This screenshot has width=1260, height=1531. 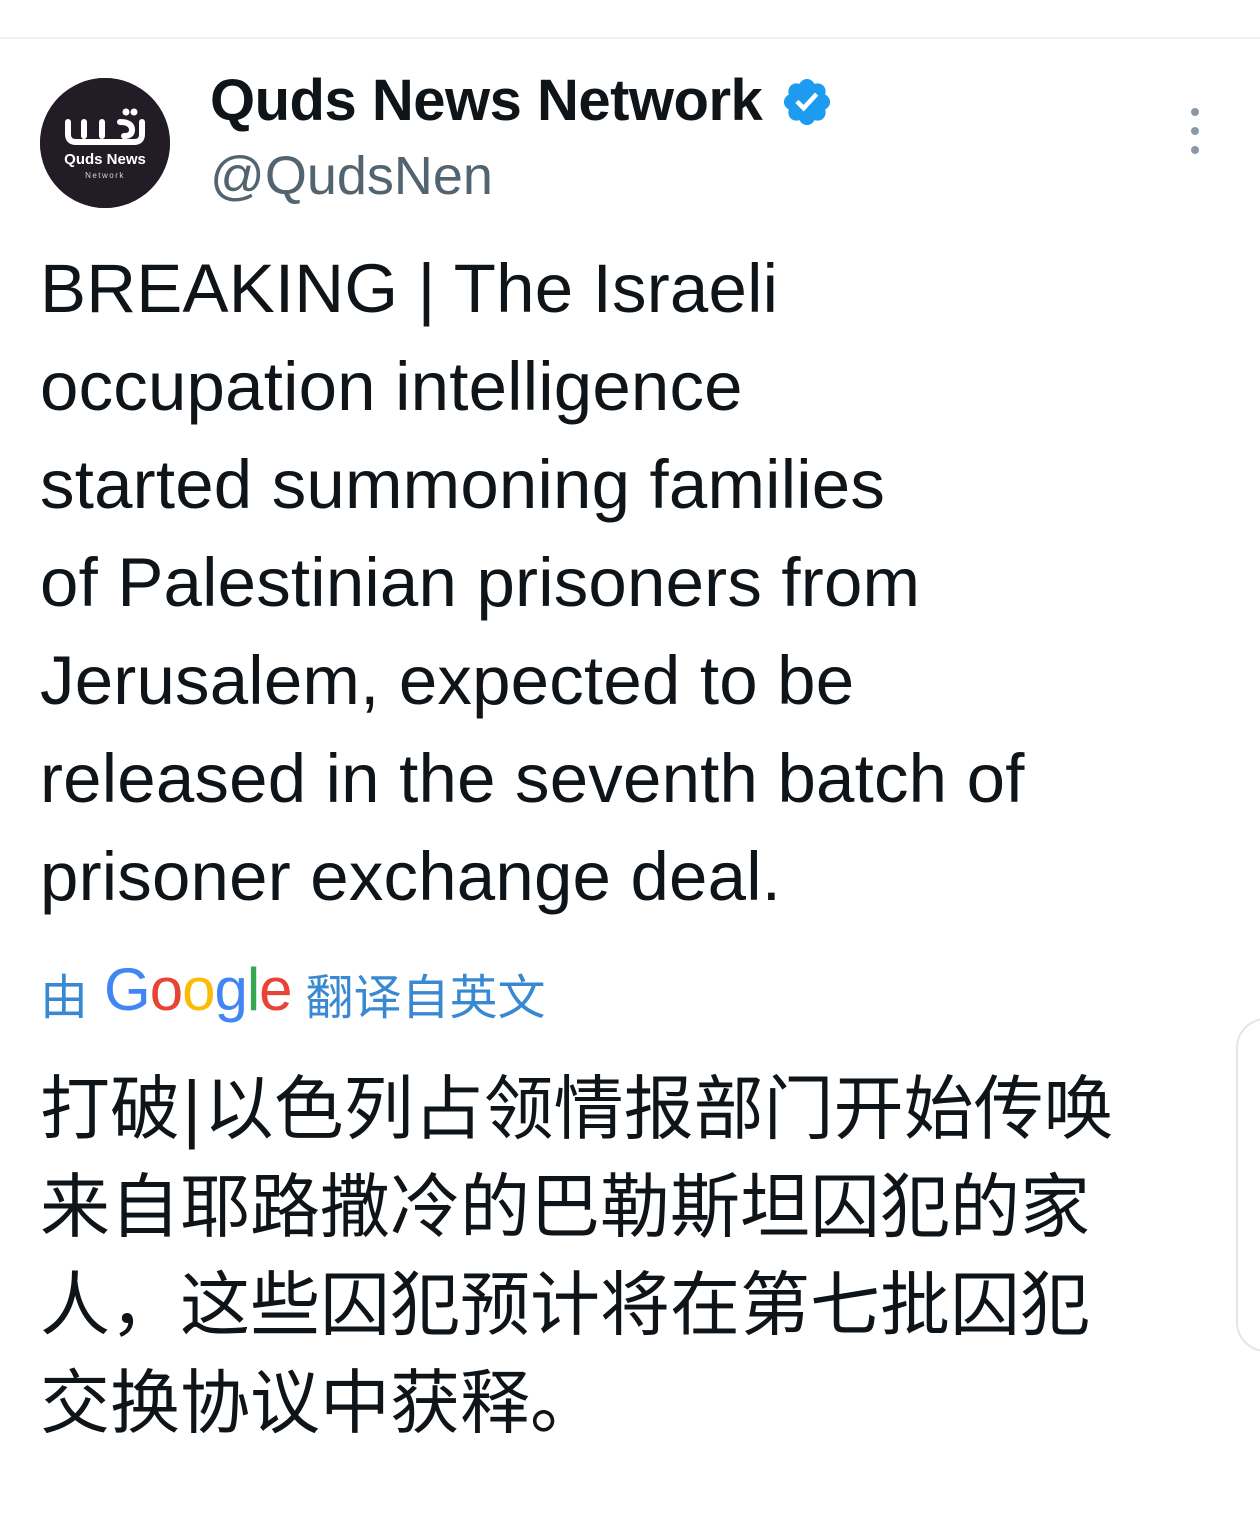 I want to click on author-name-text: Quds News Network, so click(x=486, y=101).